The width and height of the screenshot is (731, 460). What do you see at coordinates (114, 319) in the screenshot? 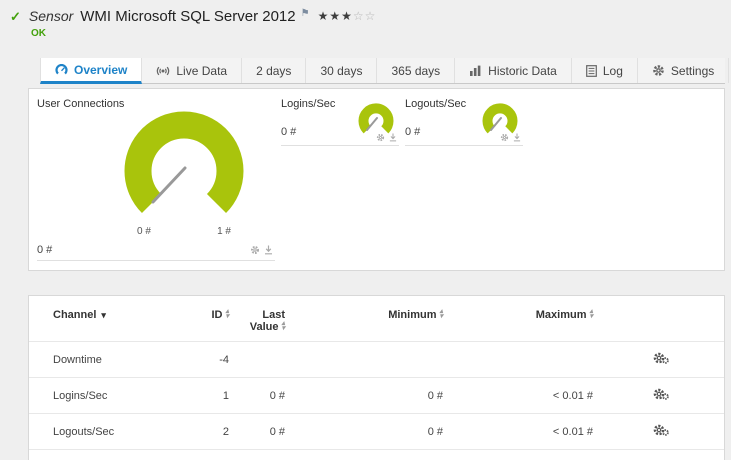
I see `column-header-channel: Channel ▾` at bounding box center [114, 319].